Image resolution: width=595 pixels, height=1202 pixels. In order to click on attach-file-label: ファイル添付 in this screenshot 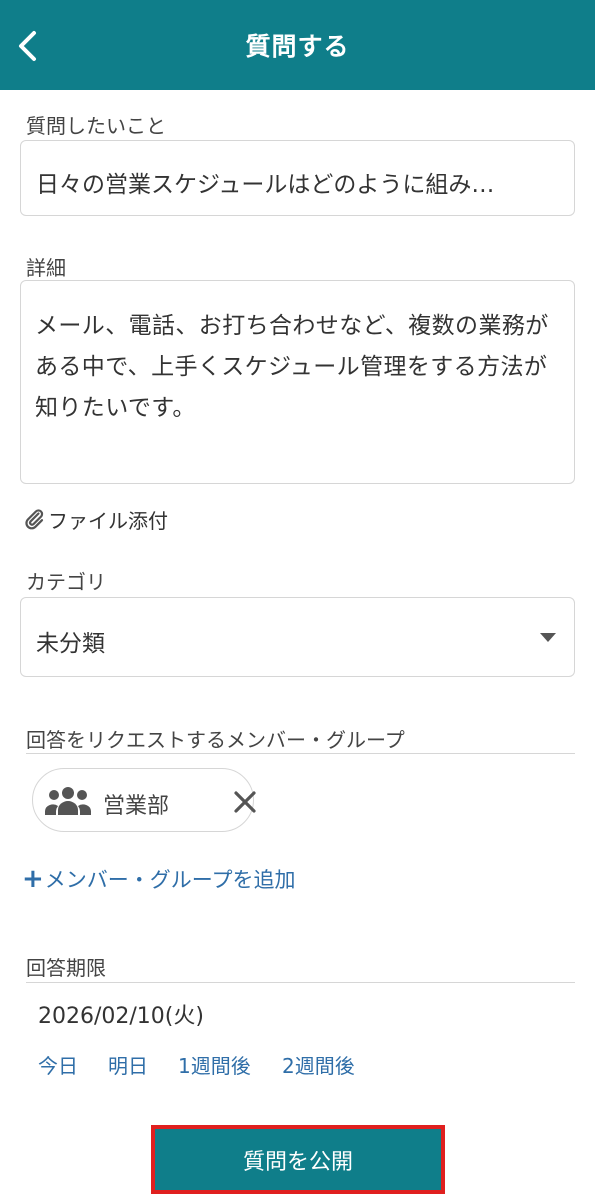, I will do `click(108, 520)`.